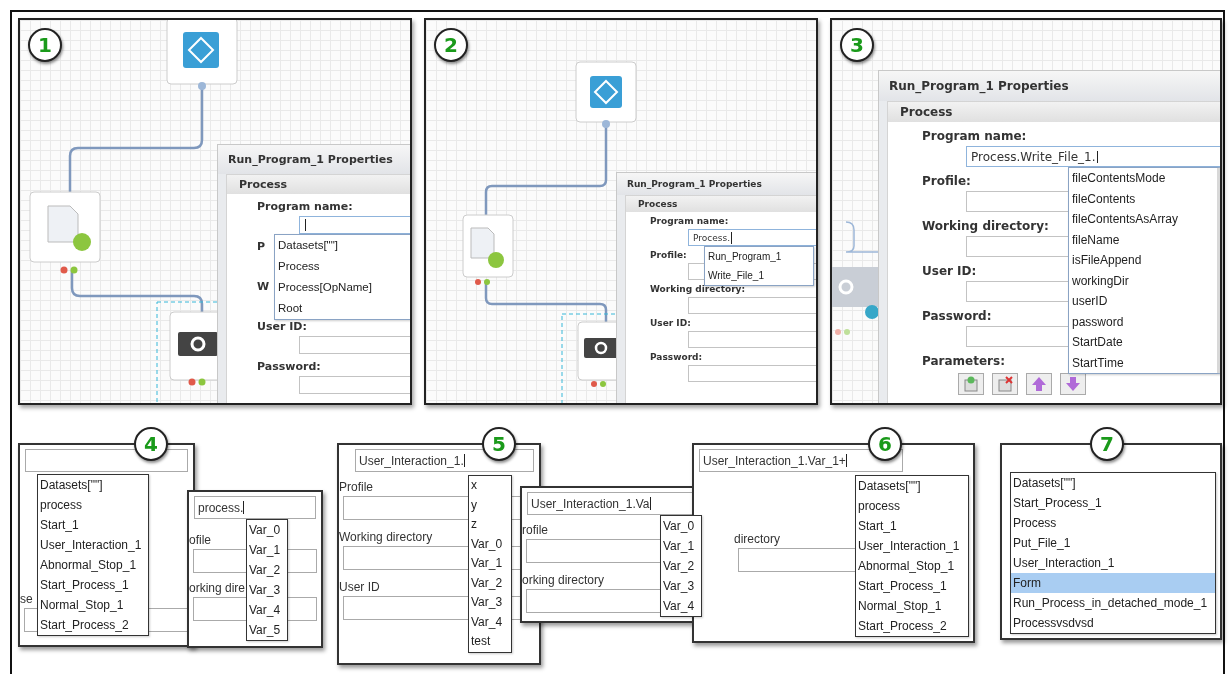  I want to click on suggestion-item: Put_File_1, so click(1113, 543).